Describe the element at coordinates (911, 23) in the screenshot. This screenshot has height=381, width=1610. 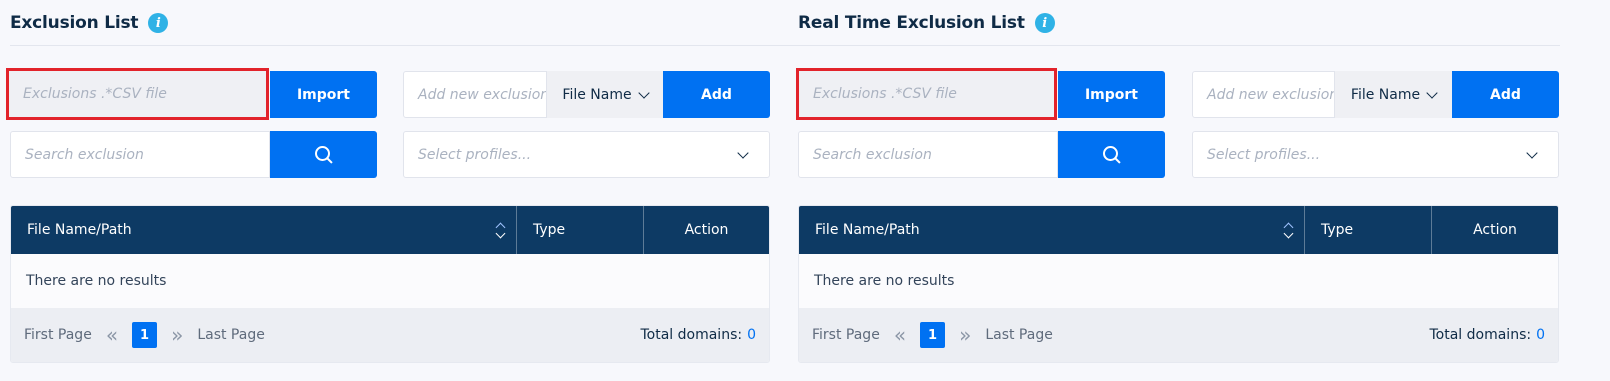
I see `panel-title: Real Time Exclusion List` at that location.